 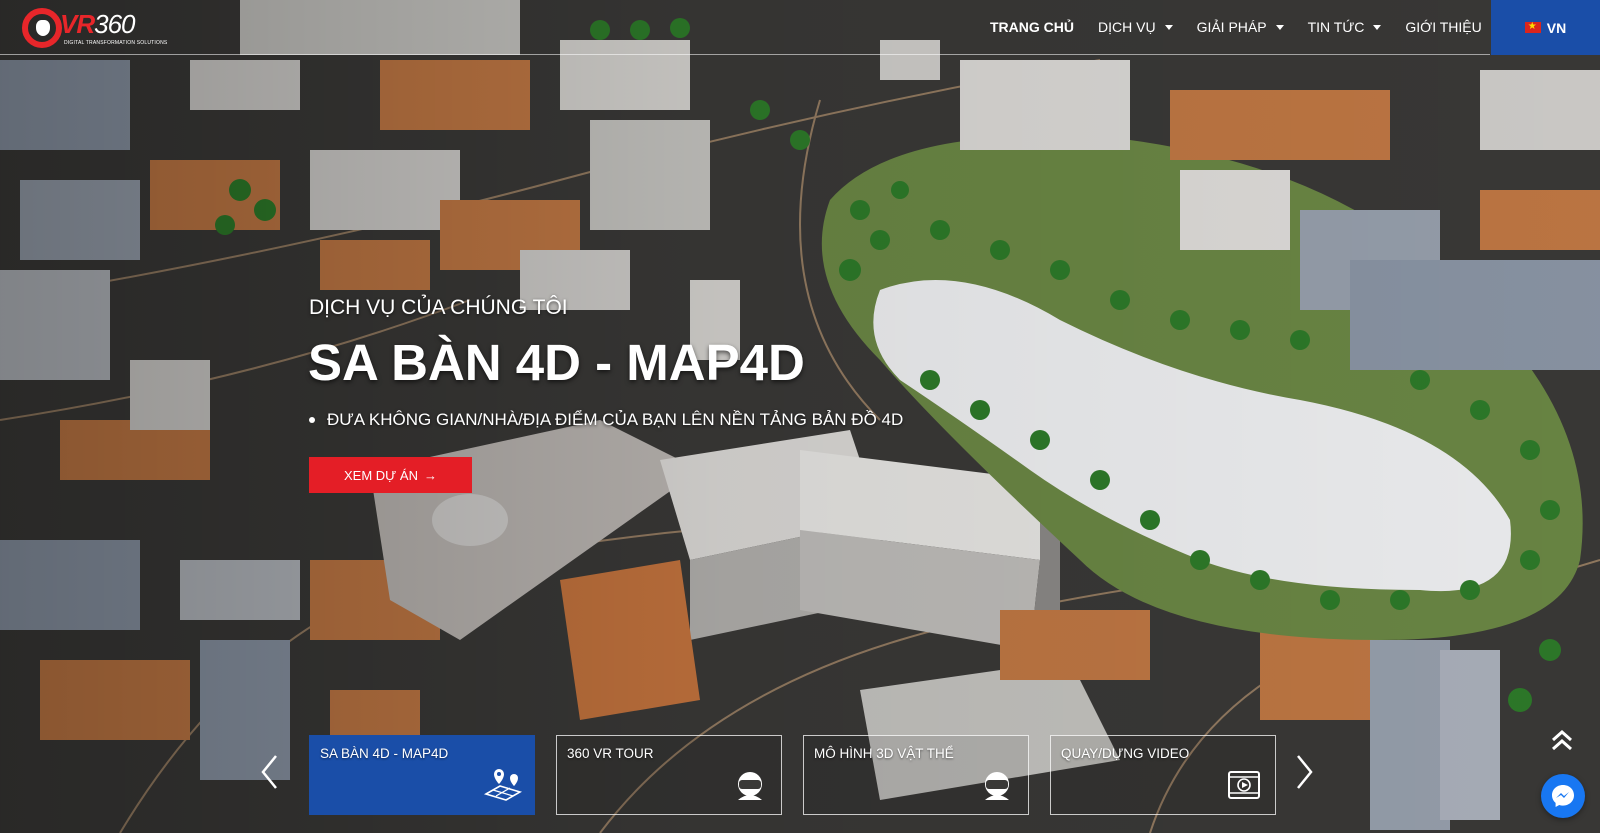 I want to click on service-card-label: MÔ HÌNH 3D VẬT THỂ, so click(x=884, y=753).